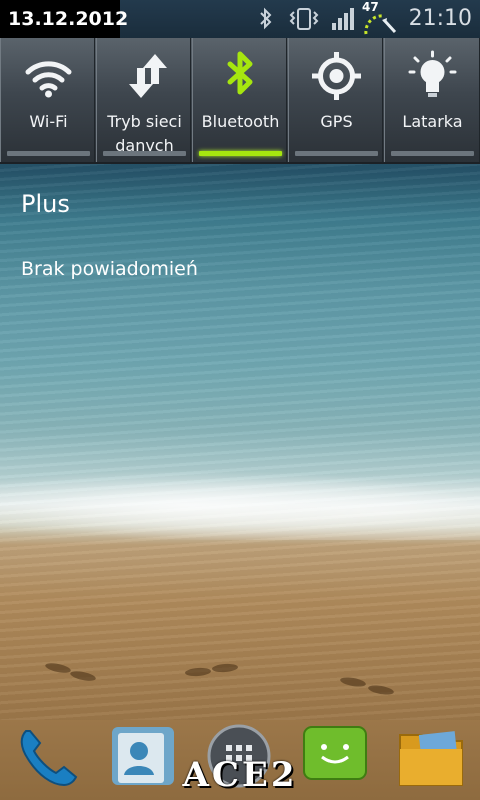  What do you see at coordinates (109, 269) in the screenshot?
I see `no-notifications-text: Brak powiadomień` at bounding box center [109, 269].